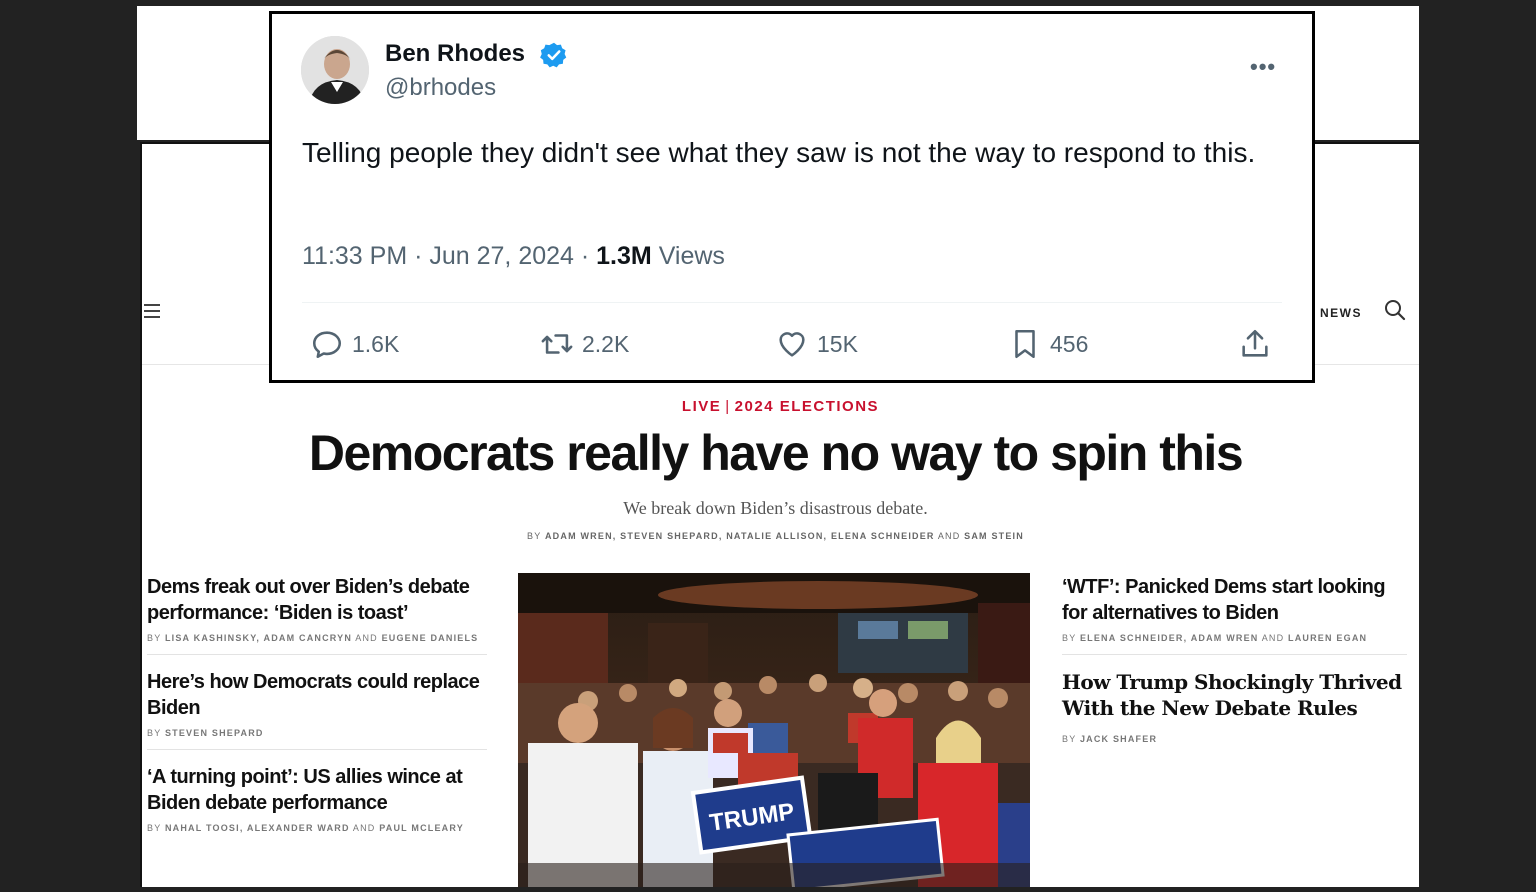 The image size is (1536, 892). I want to click on lead-photo: TRUMP, so click(774, 730).